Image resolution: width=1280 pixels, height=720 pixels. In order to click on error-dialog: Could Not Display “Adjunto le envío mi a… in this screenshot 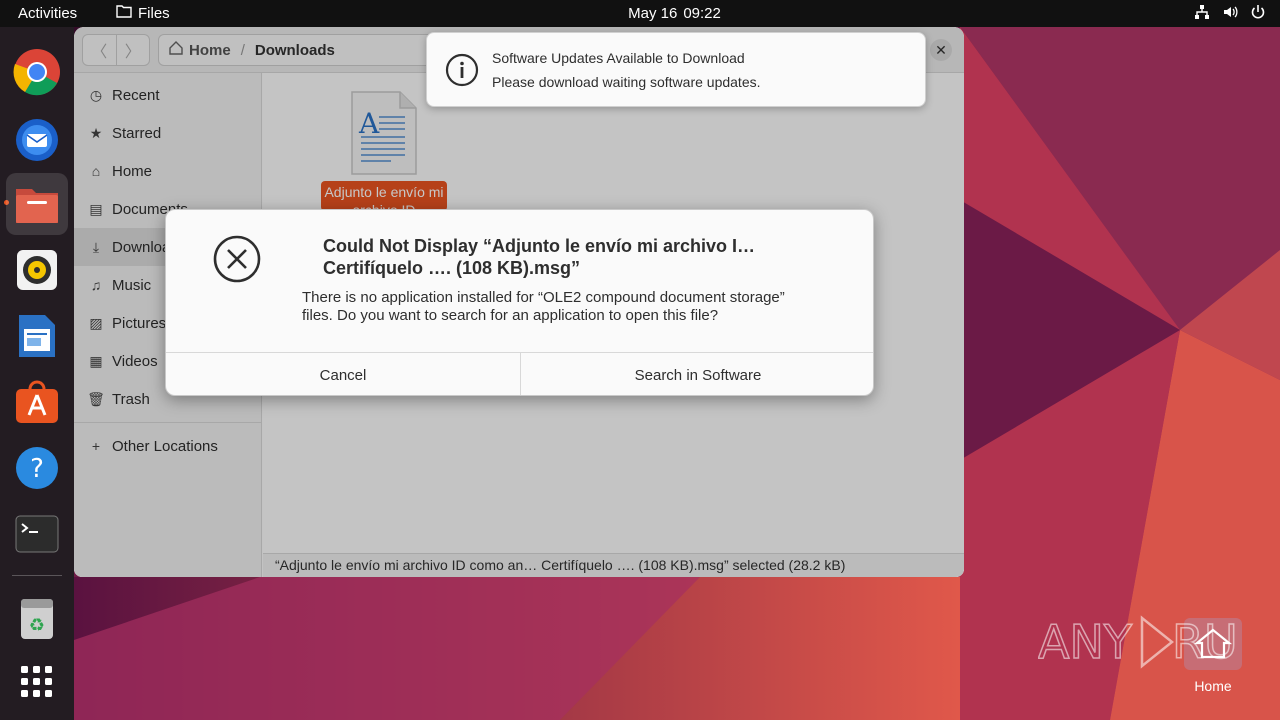, I will do `click(519, 302)`.